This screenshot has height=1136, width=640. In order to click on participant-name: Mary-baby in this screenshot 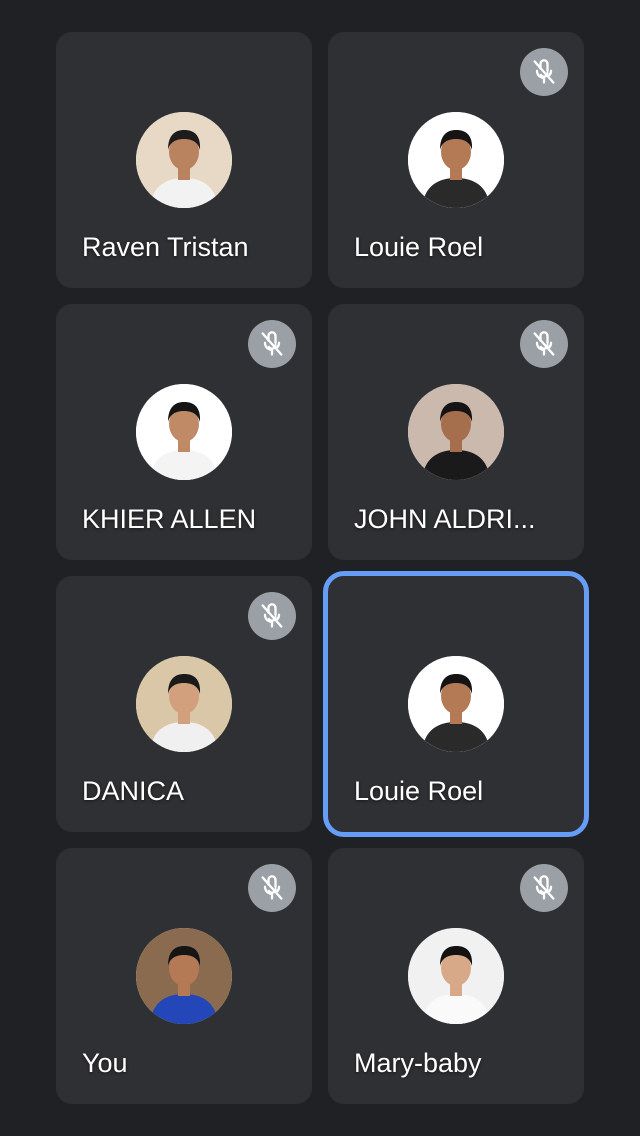, I will do `click(418, 1063)`.